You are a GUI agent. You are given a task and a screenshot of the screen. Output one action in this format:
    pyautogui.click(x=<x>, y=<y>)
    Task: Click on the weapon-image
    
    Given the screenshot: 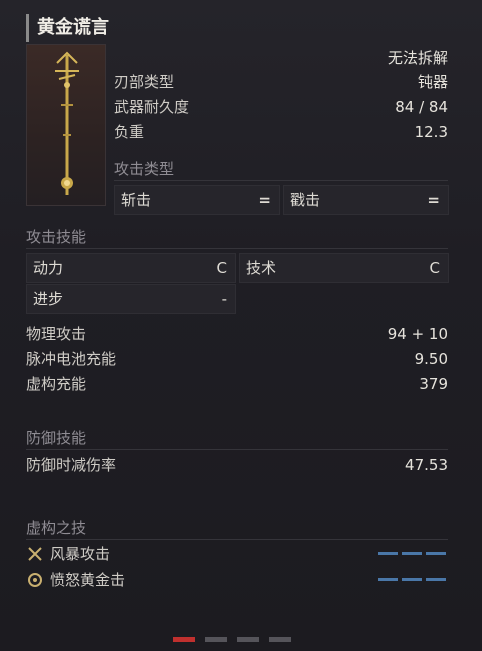 What is the action you would take?
    pyautogui.click(x=66, y=125)
    